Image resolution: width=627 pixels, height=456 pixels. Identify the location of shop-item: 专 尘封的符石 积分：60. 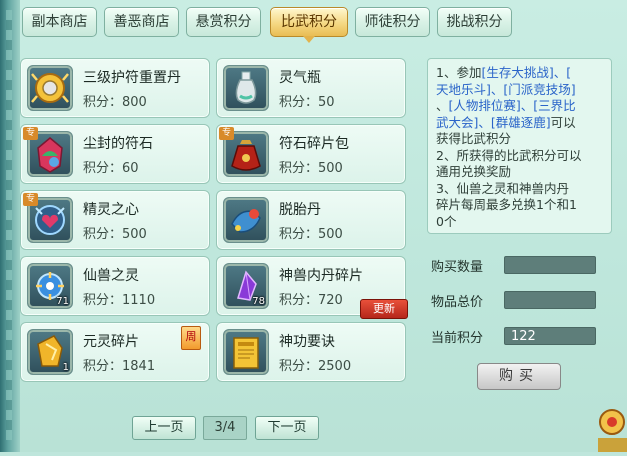
(115, 154).